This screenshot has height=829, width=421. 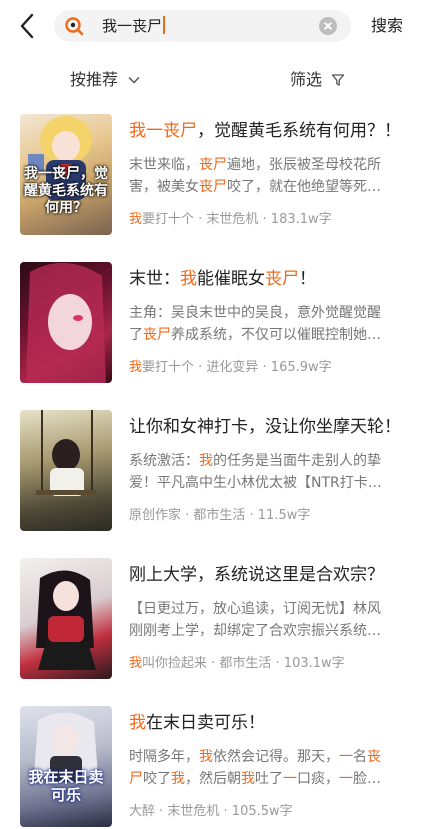 What do you see at coordinates (256, 575) in the screenshot?
I see `book-title: 刚上大学，系统说这里是合欢宗？` at bounding box center [256, 575].